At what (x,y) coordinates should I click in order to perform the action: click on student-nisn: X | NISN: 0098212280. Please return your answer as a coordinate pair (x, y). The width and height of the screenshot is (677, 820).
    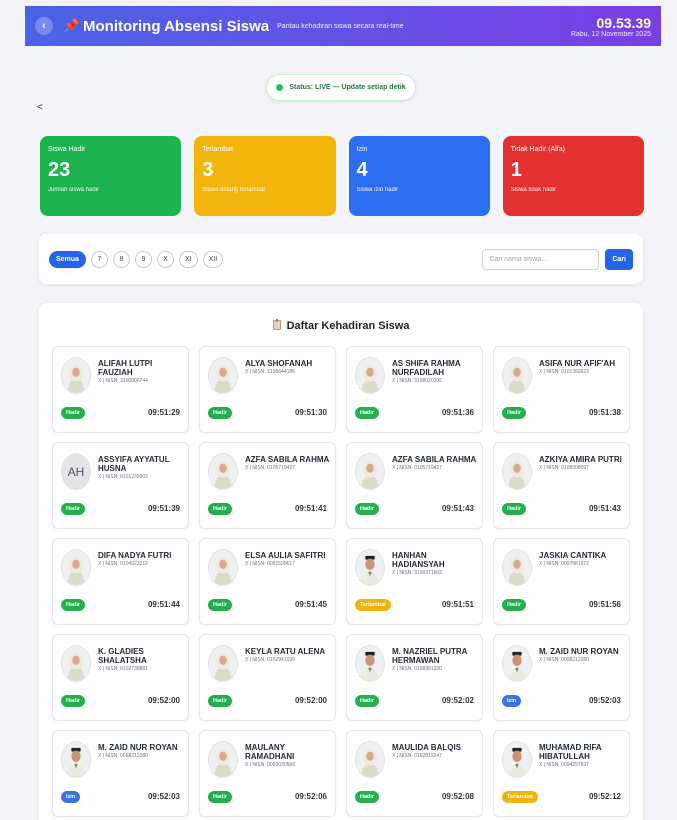
    Looking at the image, I should click on (123, 756).